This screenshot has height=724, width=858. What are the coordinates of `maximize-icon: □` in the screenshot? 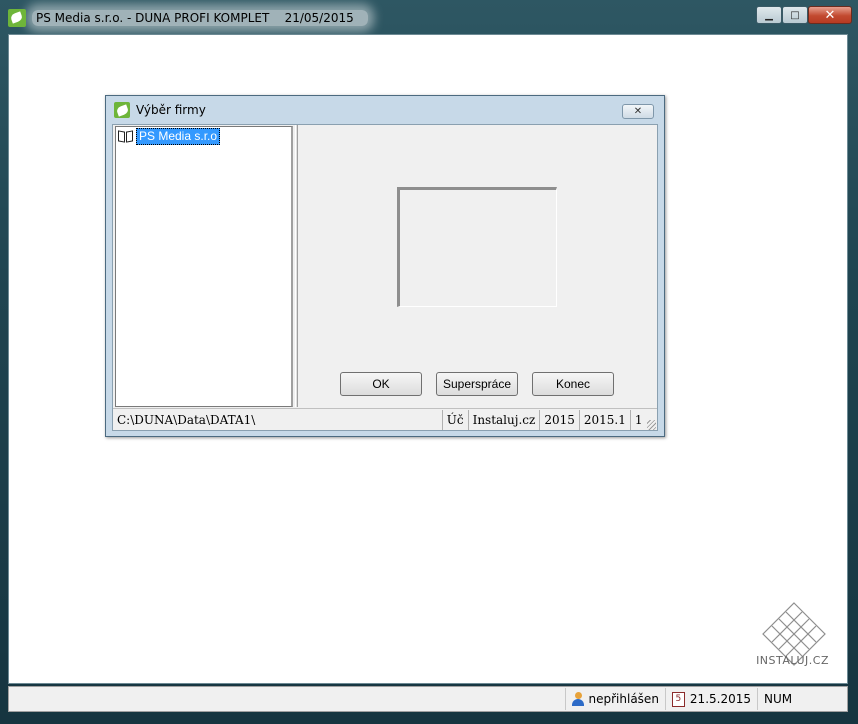 It's located at (795, 15).